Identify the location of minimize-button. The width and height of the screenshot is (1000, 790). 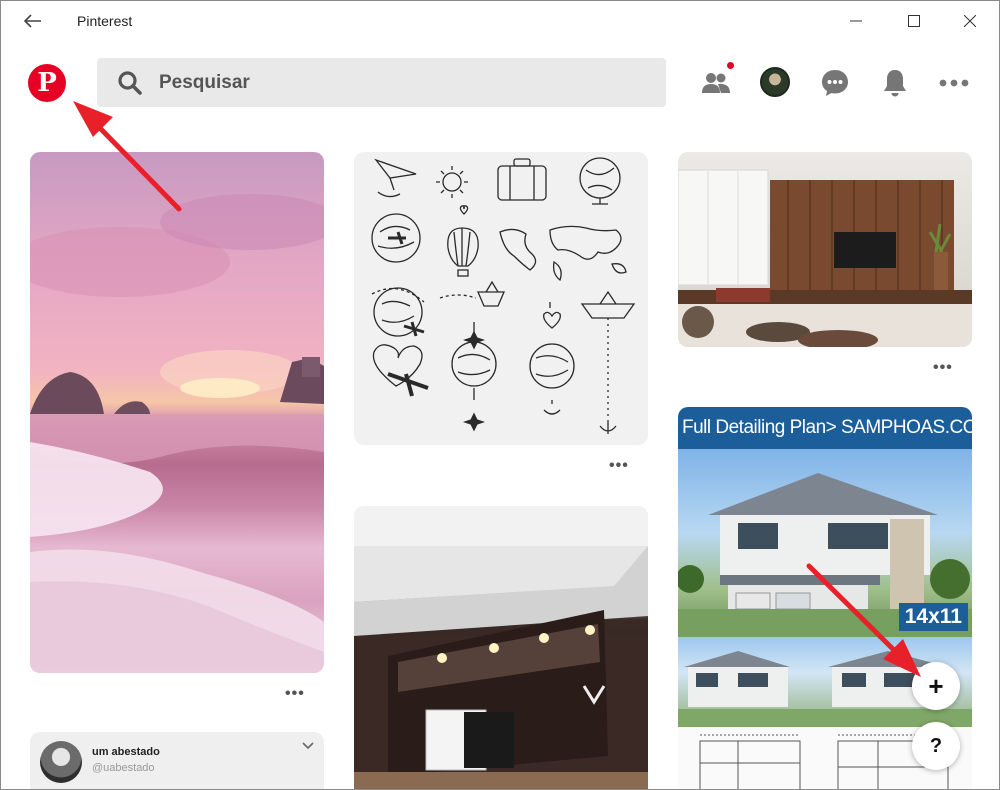
(856, 21).